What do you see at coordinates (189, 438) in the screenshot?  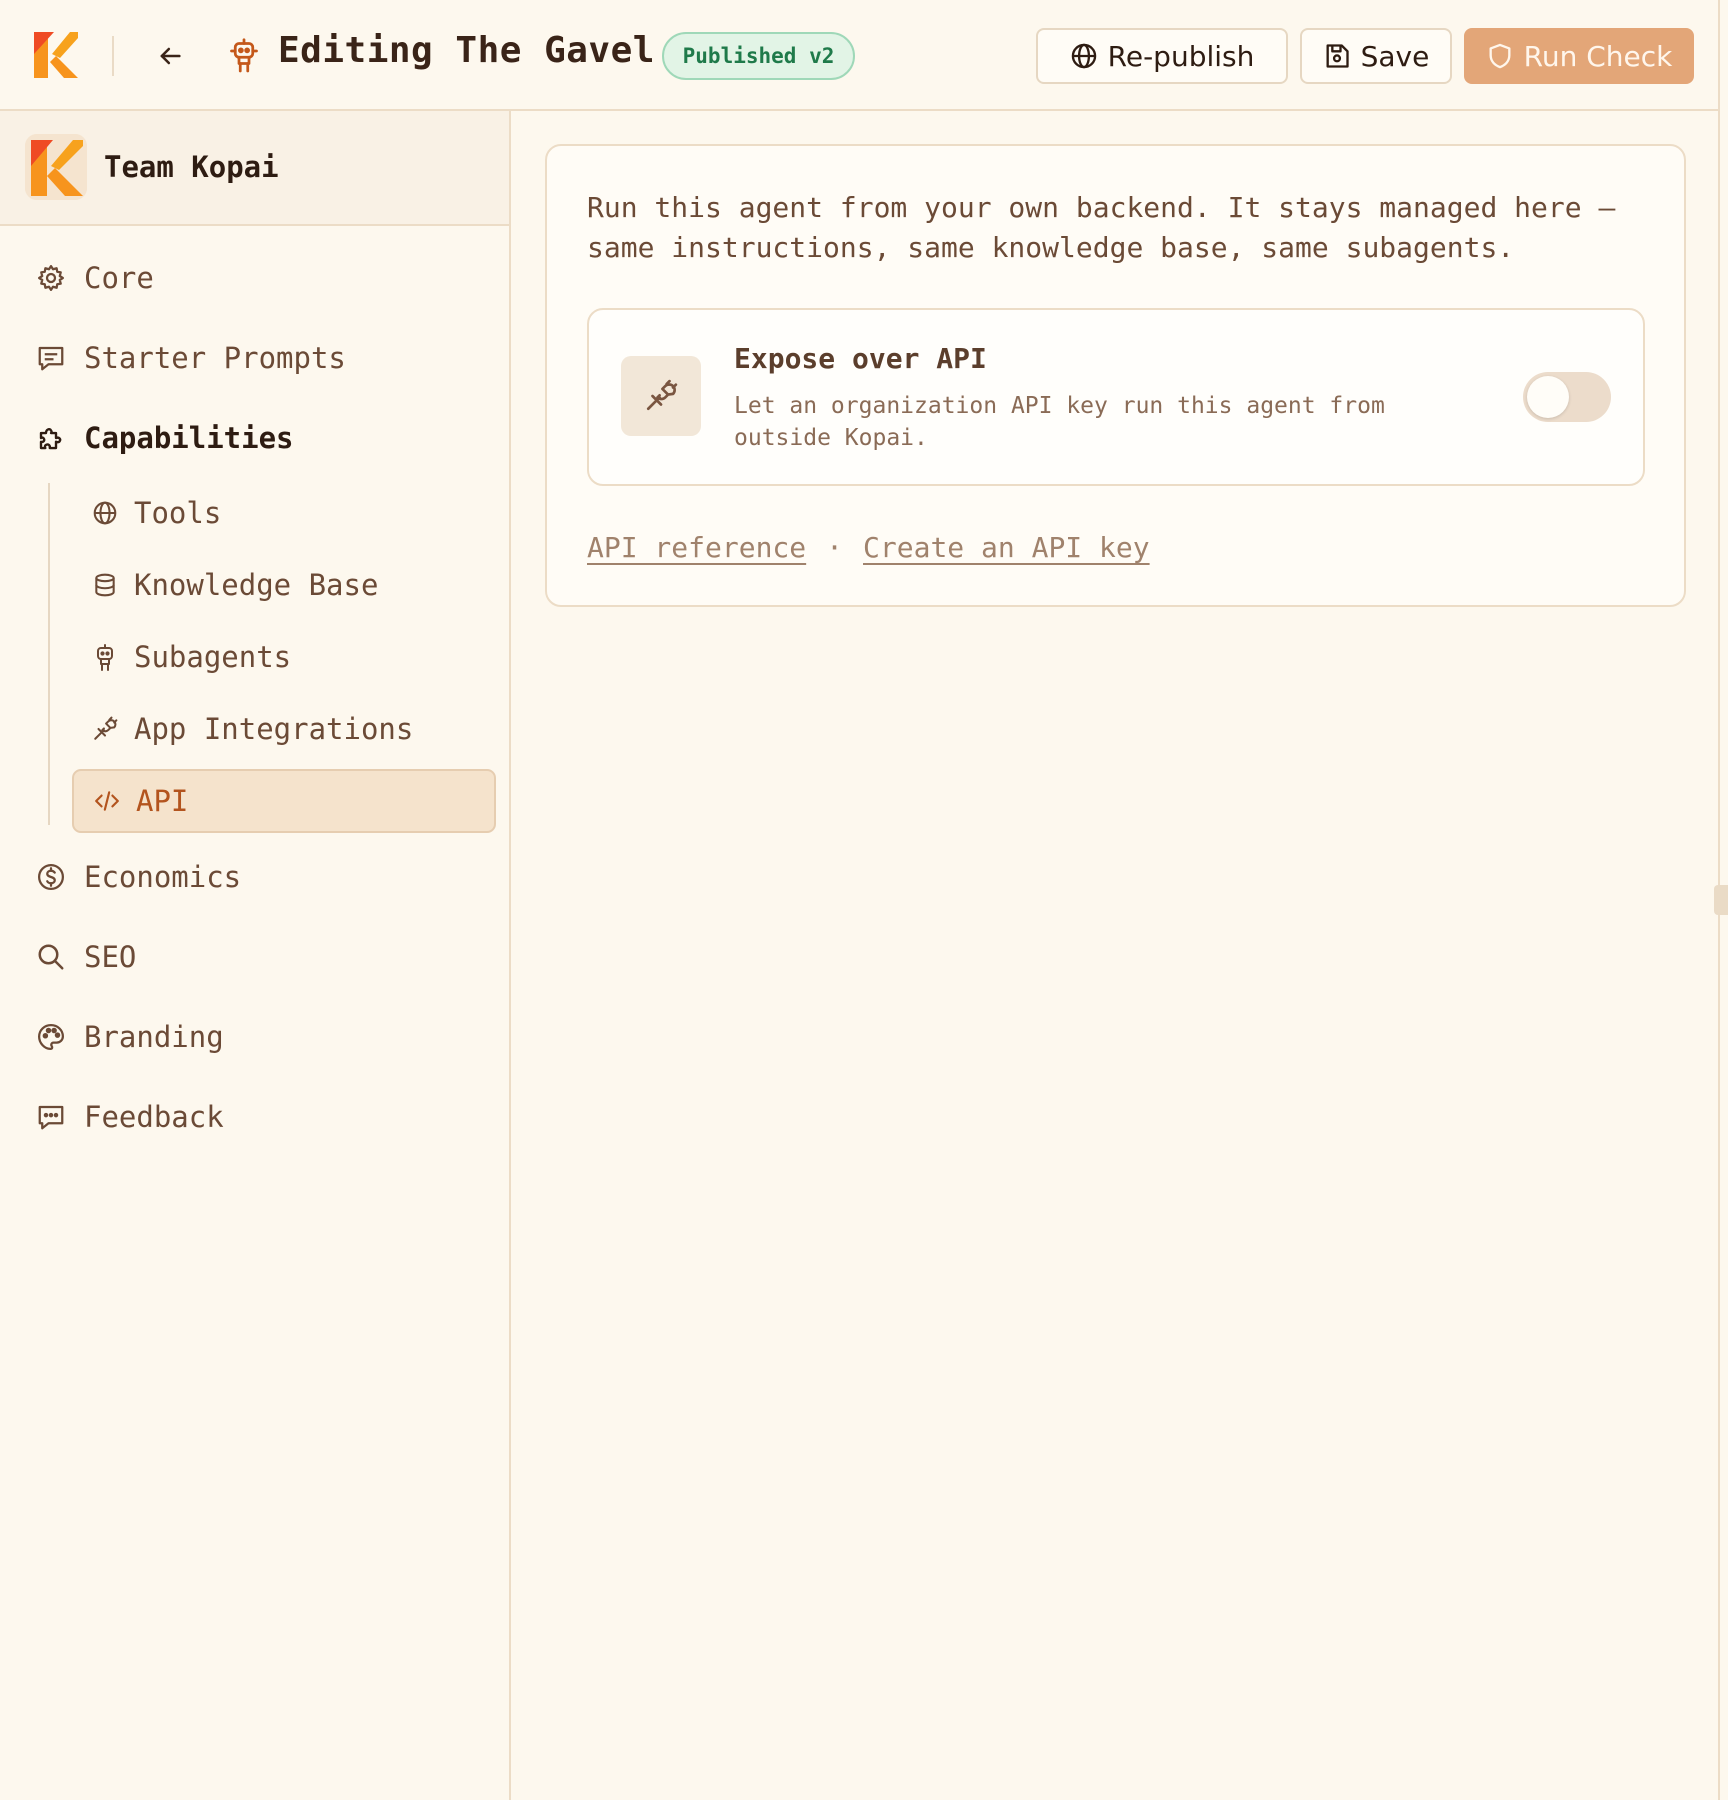 I see `sidebar-item-label: Capabilities` at bounding box center [189, 438].